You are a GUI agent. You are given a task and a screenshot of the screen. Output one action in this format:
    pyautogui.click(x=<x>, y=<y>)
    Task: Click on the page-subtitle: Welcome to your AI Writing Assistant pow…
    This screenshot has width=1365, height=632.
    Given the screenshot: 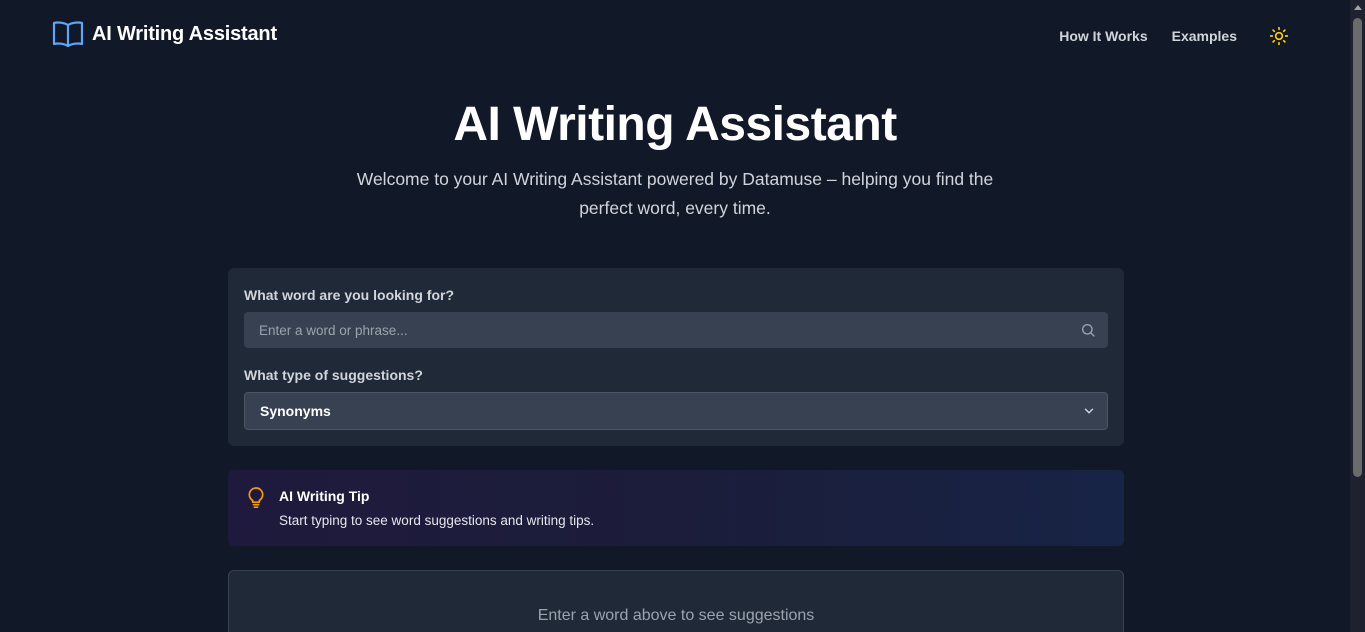 What is the action you would take?
    pyautogui.click(x=675, y=193)
    